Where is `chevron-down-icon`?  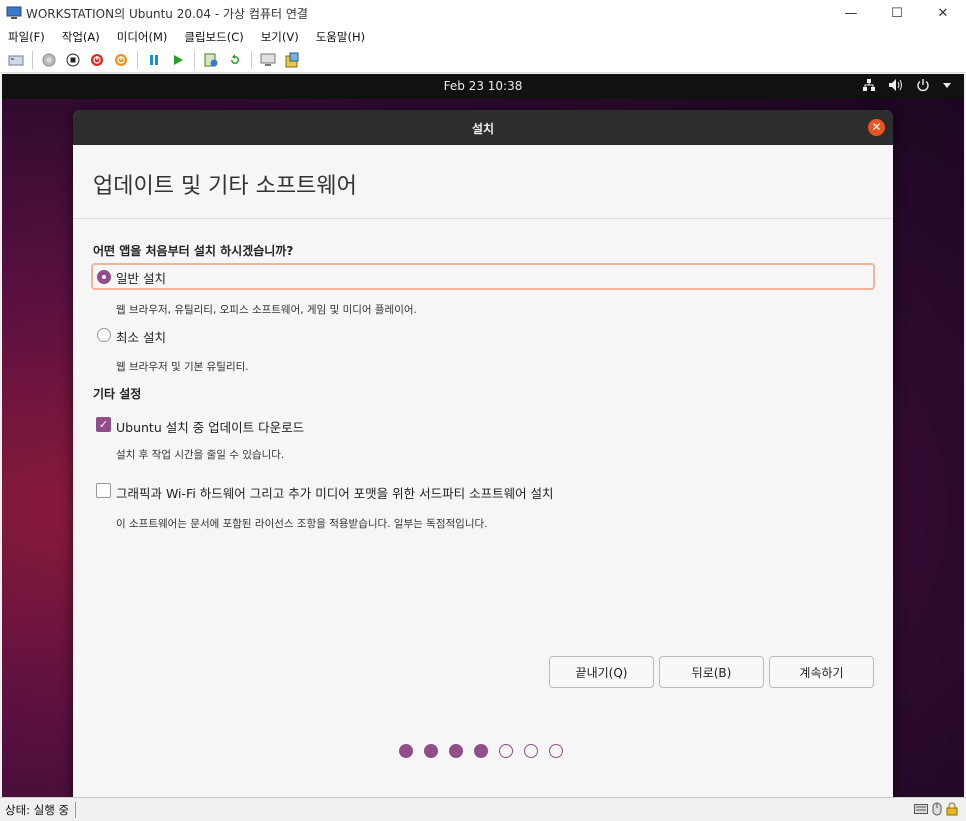
chevron-down-icon is located at coordinates (947, 85).